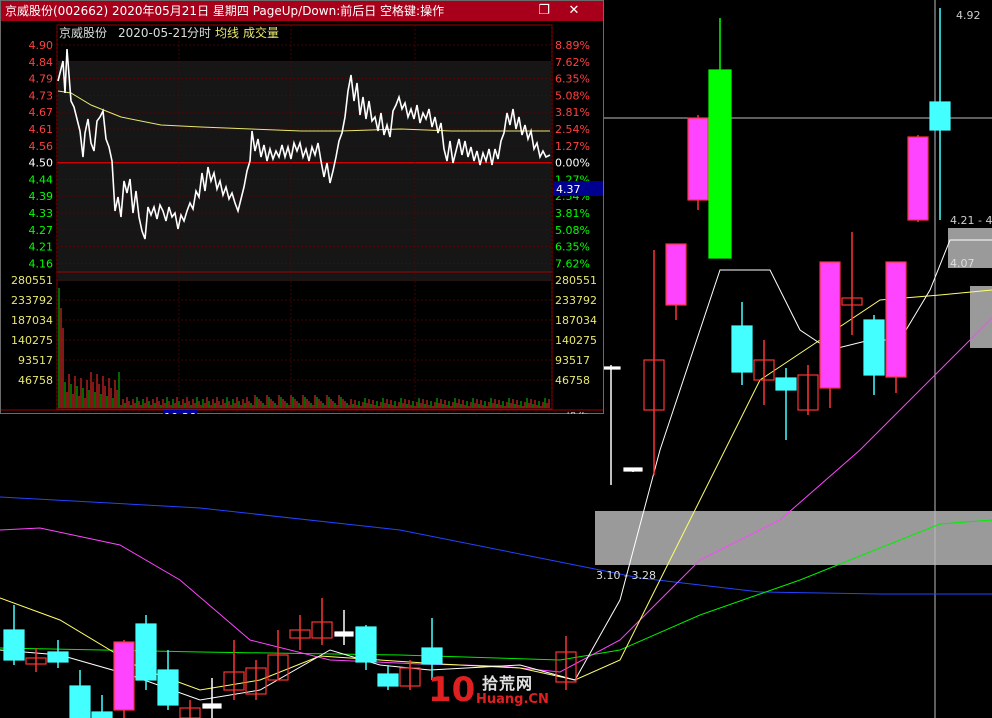  I want to click on percent-tick-label: 0.00%, so click(572, 163).